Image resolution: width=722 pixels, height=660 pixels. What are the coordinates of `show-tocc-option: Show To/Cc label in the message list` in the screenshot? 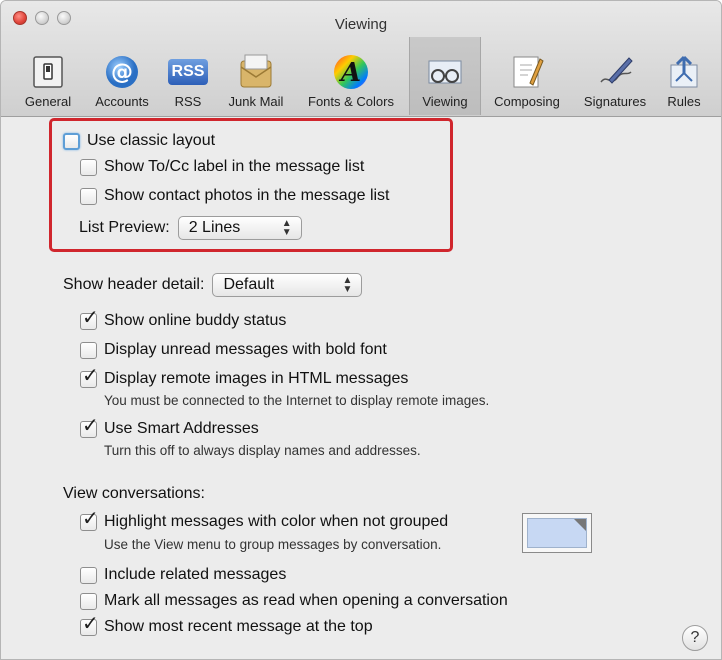 It's located at (222, 167).